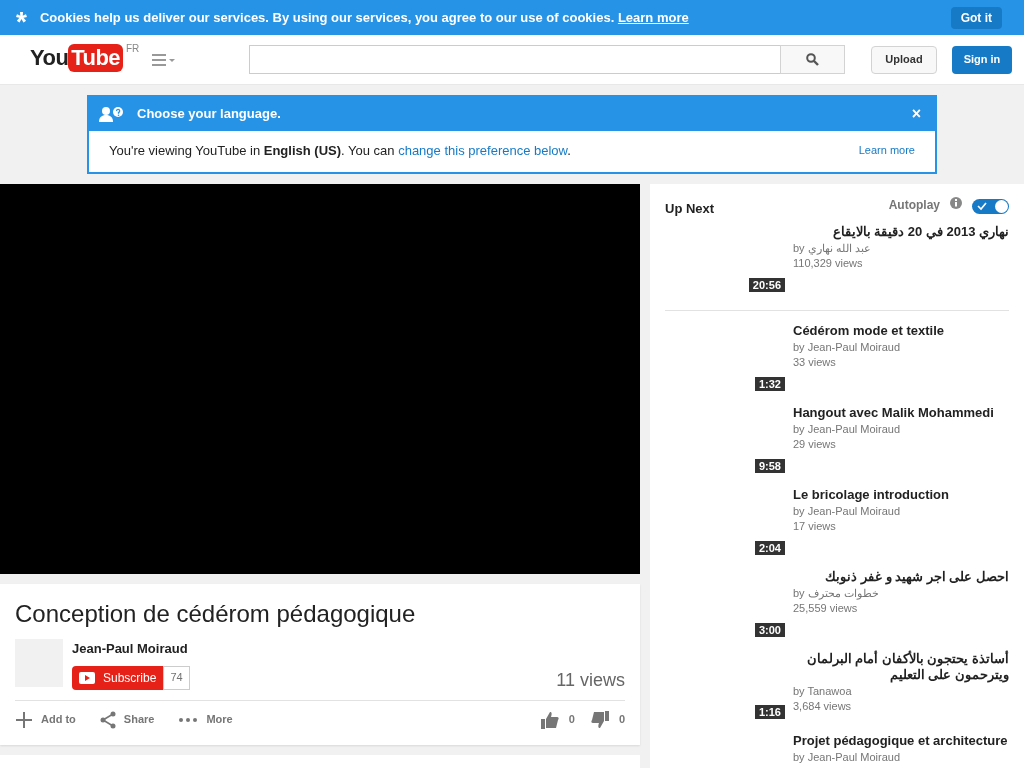 The height and width of the screenshot is (768, 1024). I want to click on video-title: احصل على اجر شهيد و غفر ذنوبك, so click(901, 577).